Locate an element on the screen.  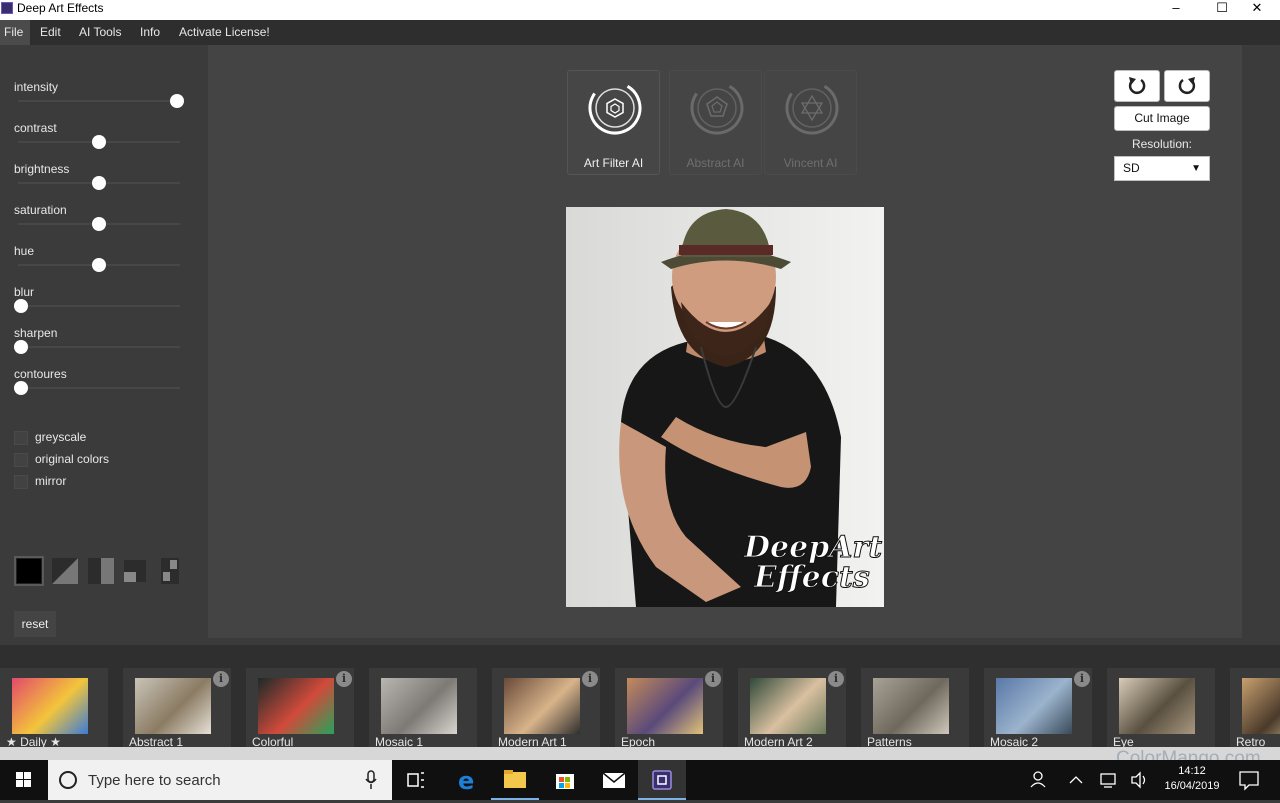
slider-track-sharpen is located at coordinates (99, 347).